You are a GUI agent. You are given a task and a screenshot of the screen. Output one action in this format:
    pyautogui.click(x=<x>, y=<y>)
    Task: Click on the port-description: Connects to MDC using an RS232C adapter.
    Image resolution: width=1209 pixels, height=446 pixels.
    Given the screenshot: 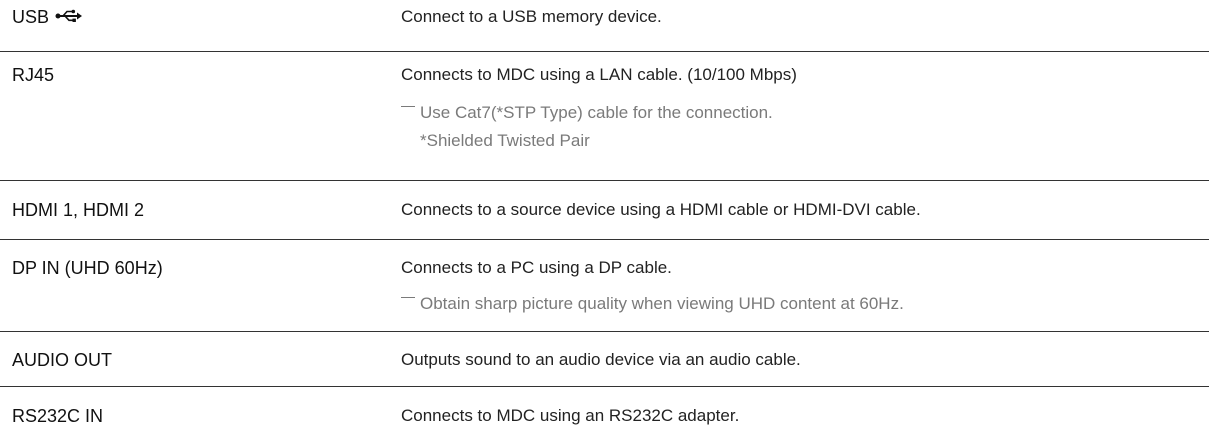 What is the action you would take?
    pyautogui.click(x=570, y=415)
    